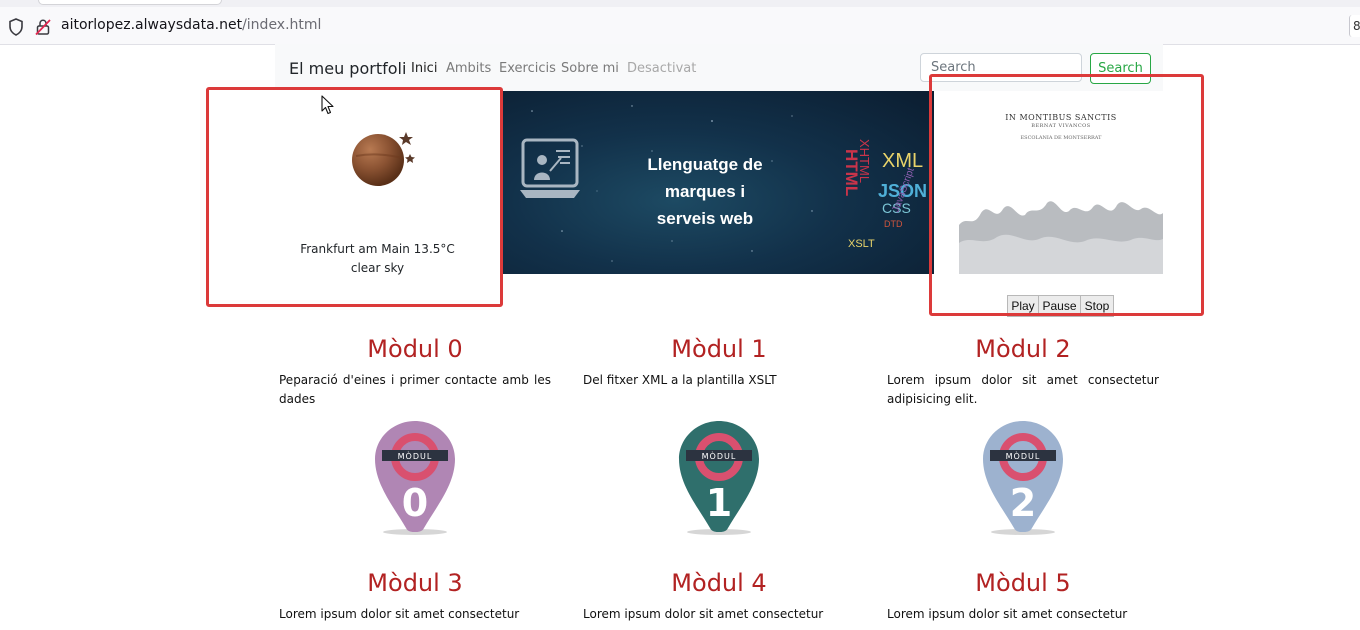 This screenshot has height=630, width=1360. I want to click on module-4-title: Mòdul 4, so click(719, 583).